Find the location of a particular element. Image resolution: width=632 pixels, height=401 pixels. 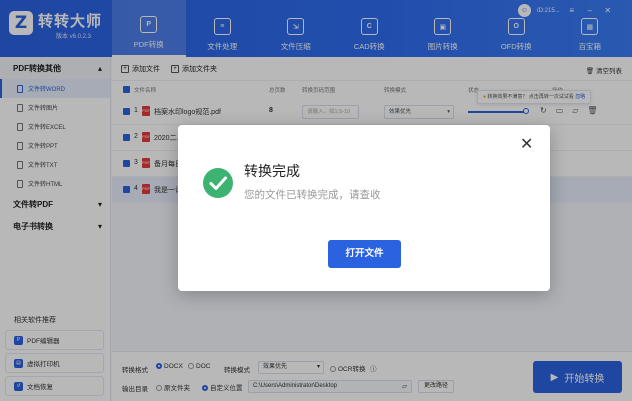

dialog-title: 转换完成 is located at coordinates (272, 172).